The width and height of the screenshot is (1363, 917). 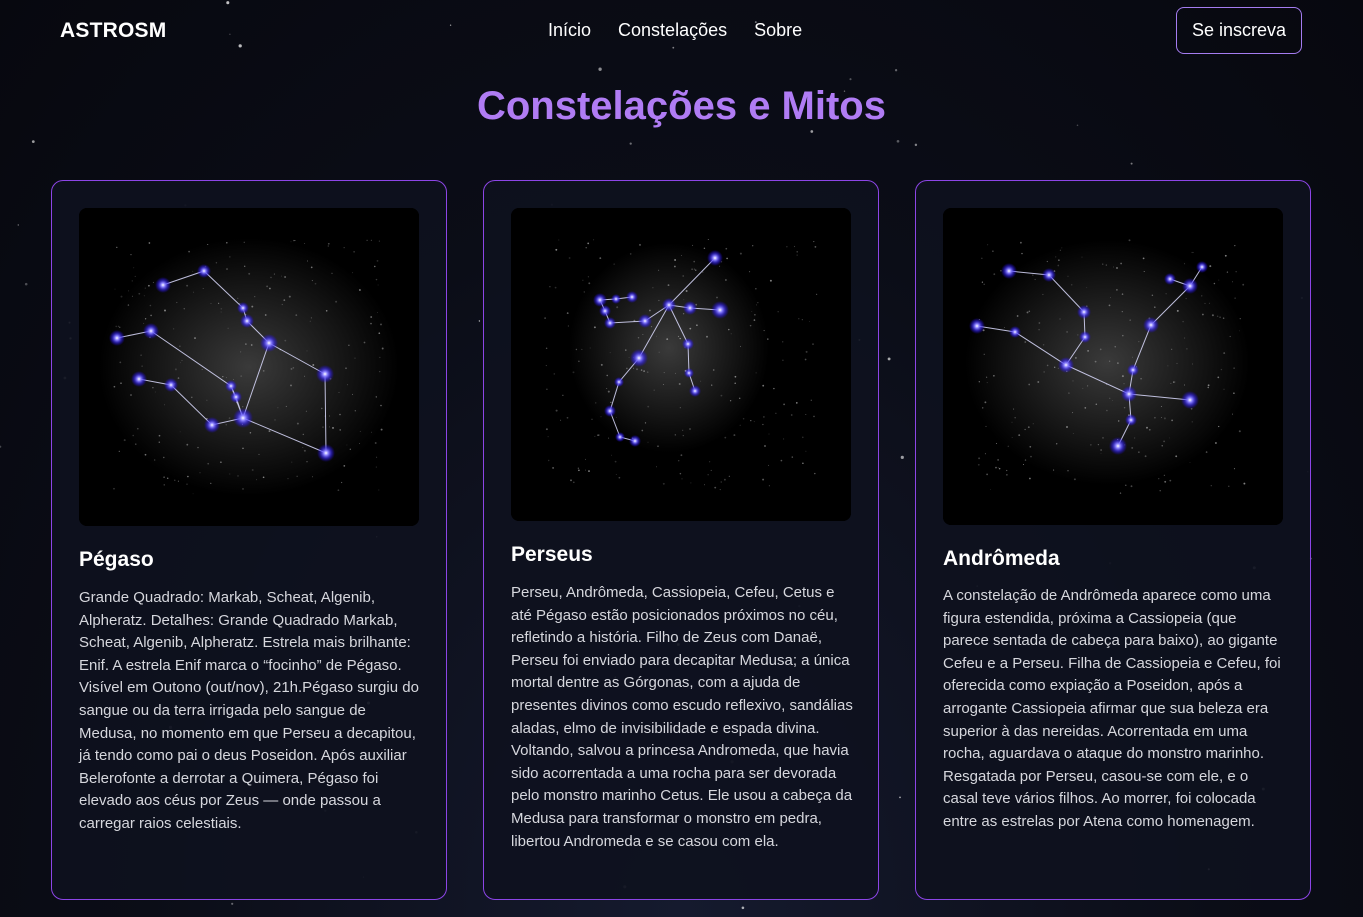 What do you see at coordinates (778, 30) in the screenshot?
I see `nav-link-sobre: Sobre` at bounding box center [778, 30].